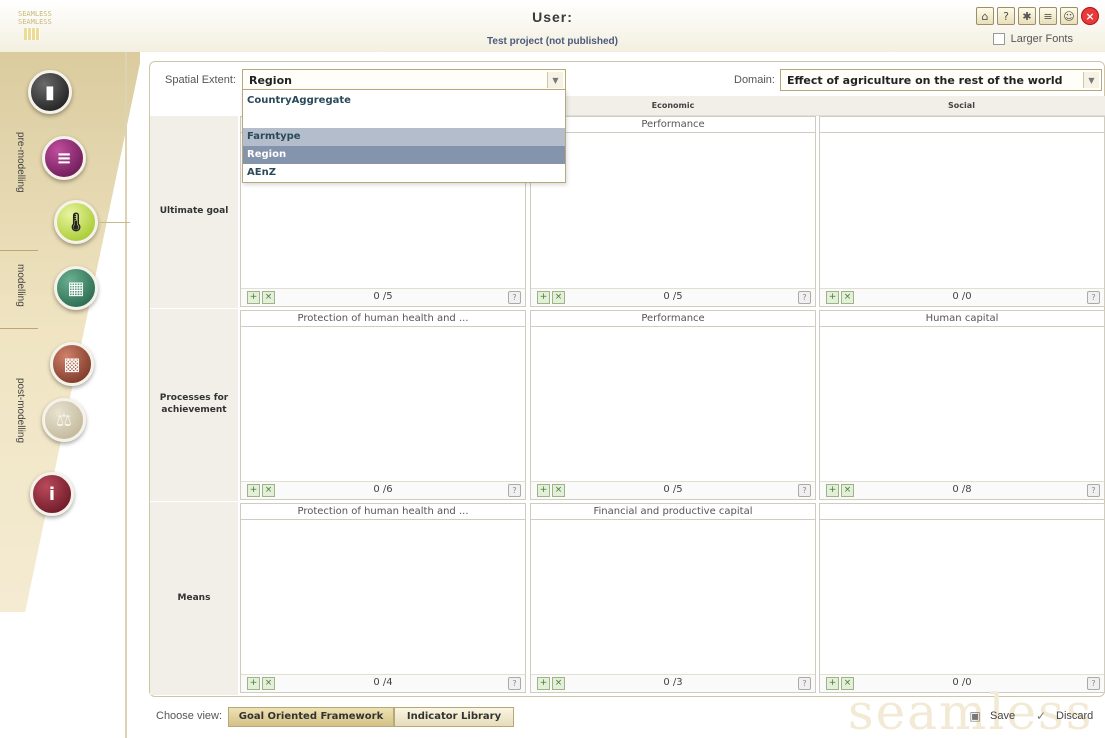 The image size is (1105, 738). I want to click on cell-count: 0 /8, so click(962, 489).